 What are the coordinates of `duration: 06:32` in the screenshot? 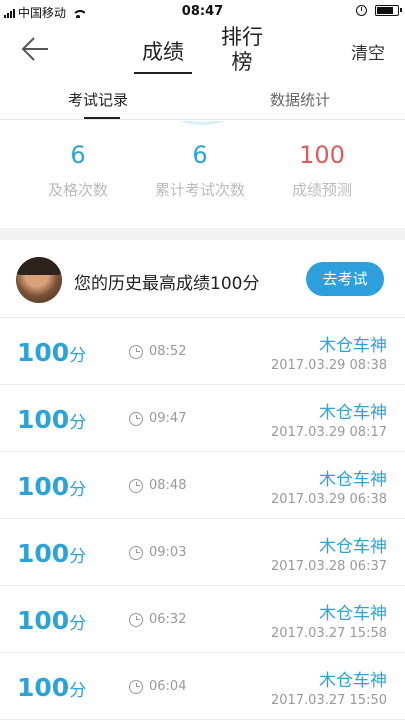 It's located at (157, 619).